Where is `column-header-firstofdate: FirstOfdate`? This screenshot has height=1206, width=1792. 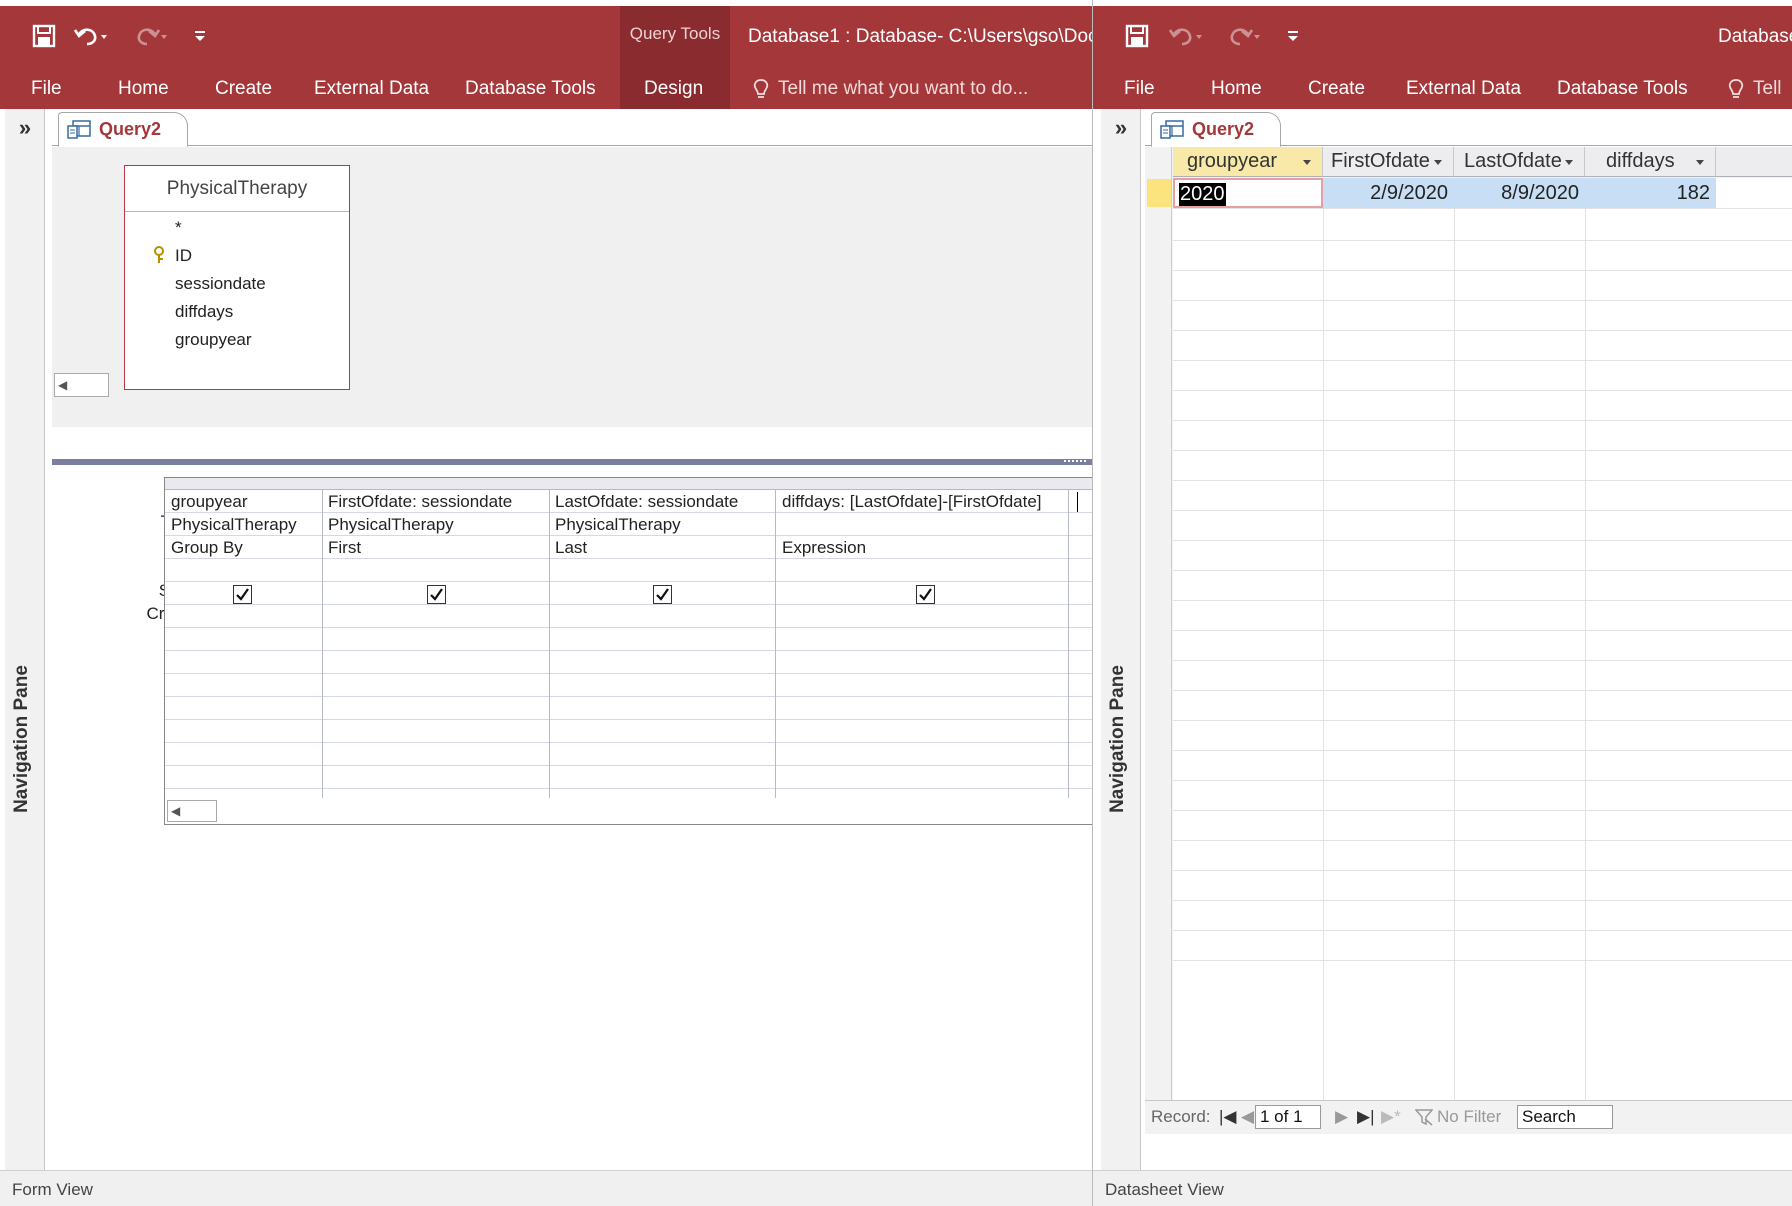 column-header-firstofdate: FirstOfdate is located at coordinates (1388, 162).